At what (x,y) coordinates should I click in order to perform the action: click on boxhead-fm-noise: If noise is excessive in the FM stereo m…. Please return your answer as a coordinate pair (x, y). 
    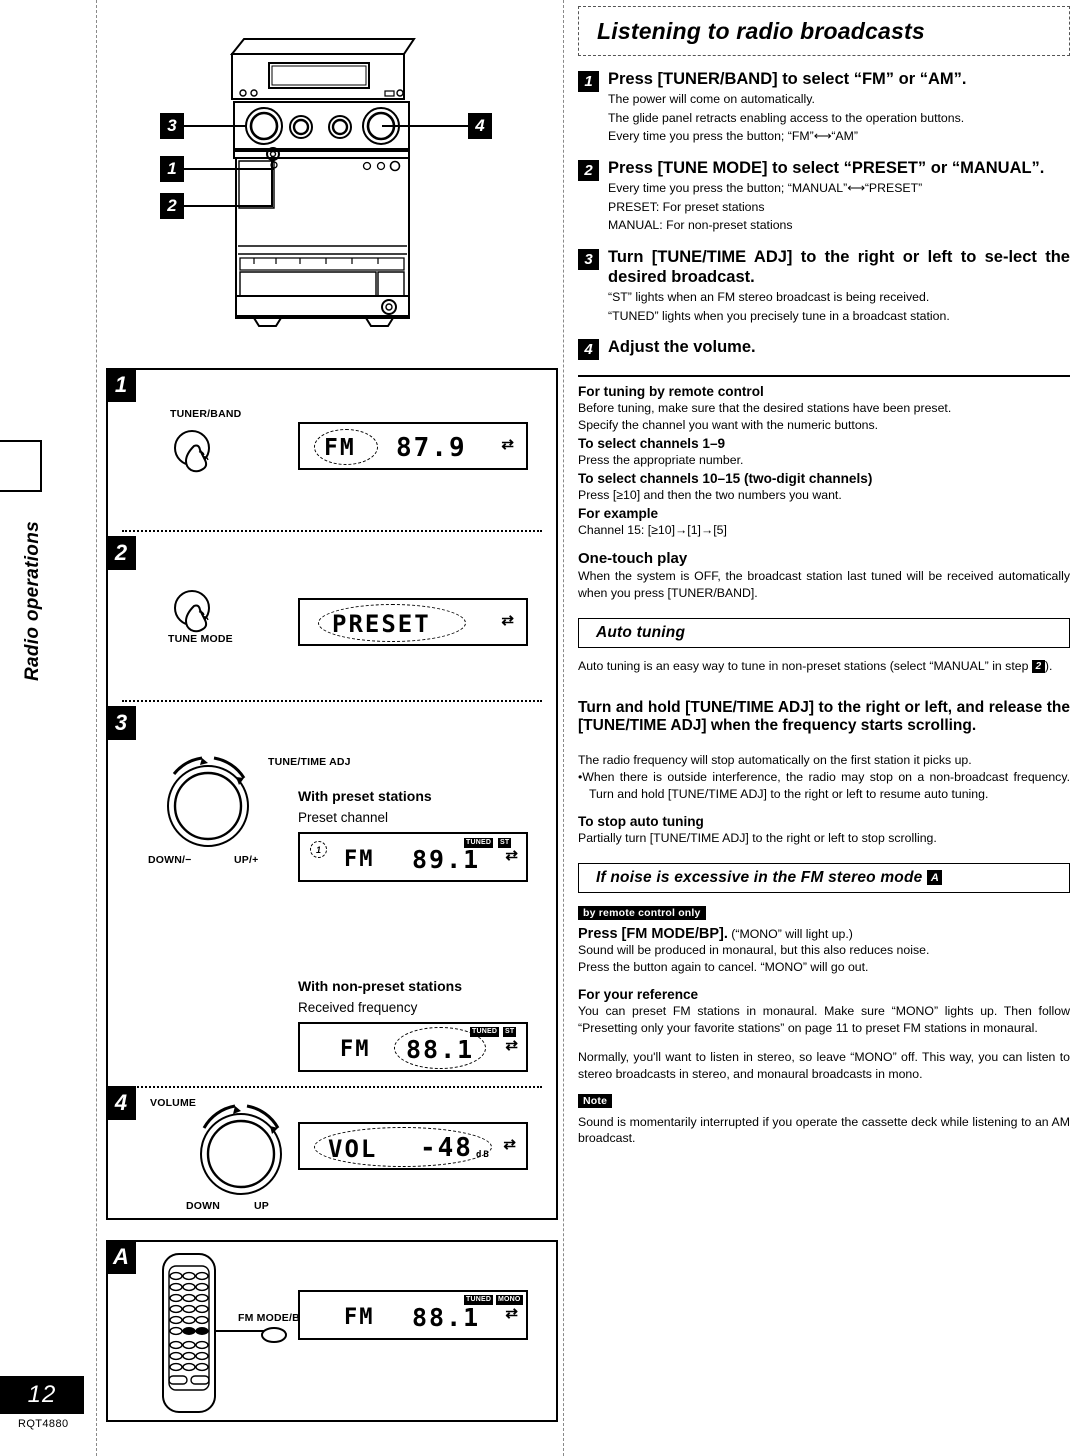
    Looking at the image, I should click on (824, 877).